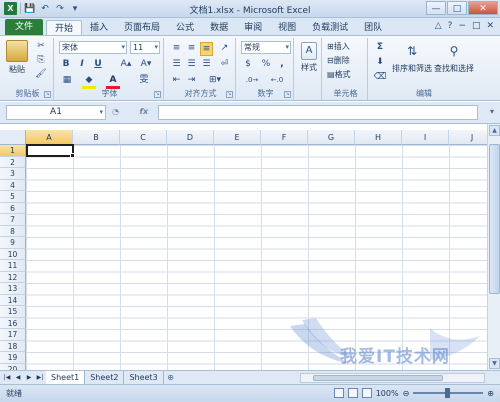 This screenshot has width=500, height=402. I want to click on active-cell-a1, so click(50, 151).